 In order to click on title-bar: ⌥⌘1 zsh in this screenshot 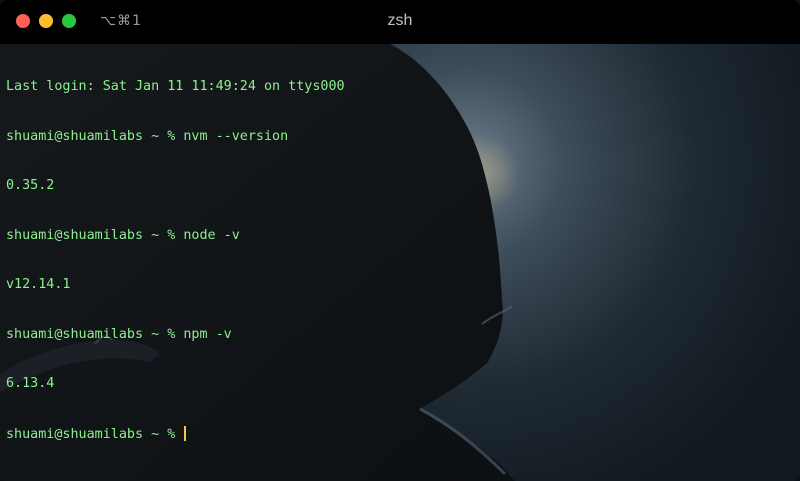, I will do `click(400, 22)`.